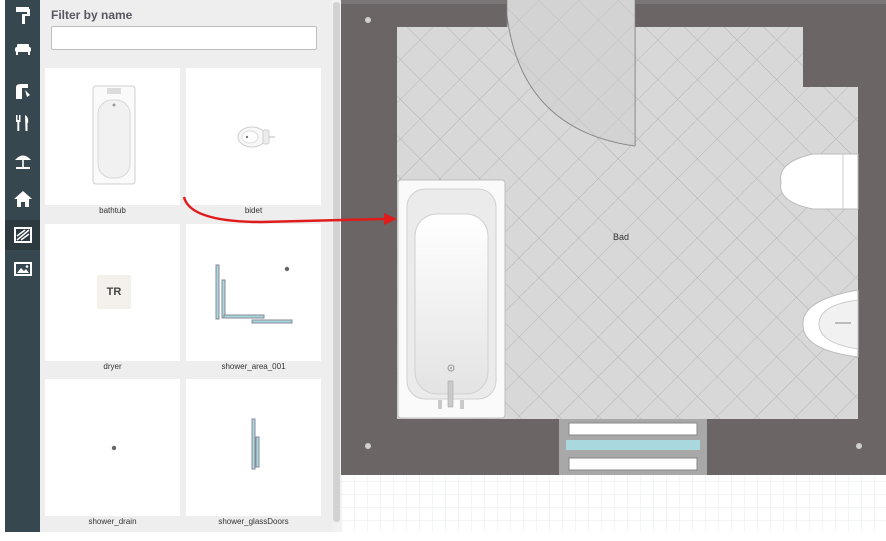 This screenshot has width=886, height=541. I want to click on house-button, so click(22, 199).